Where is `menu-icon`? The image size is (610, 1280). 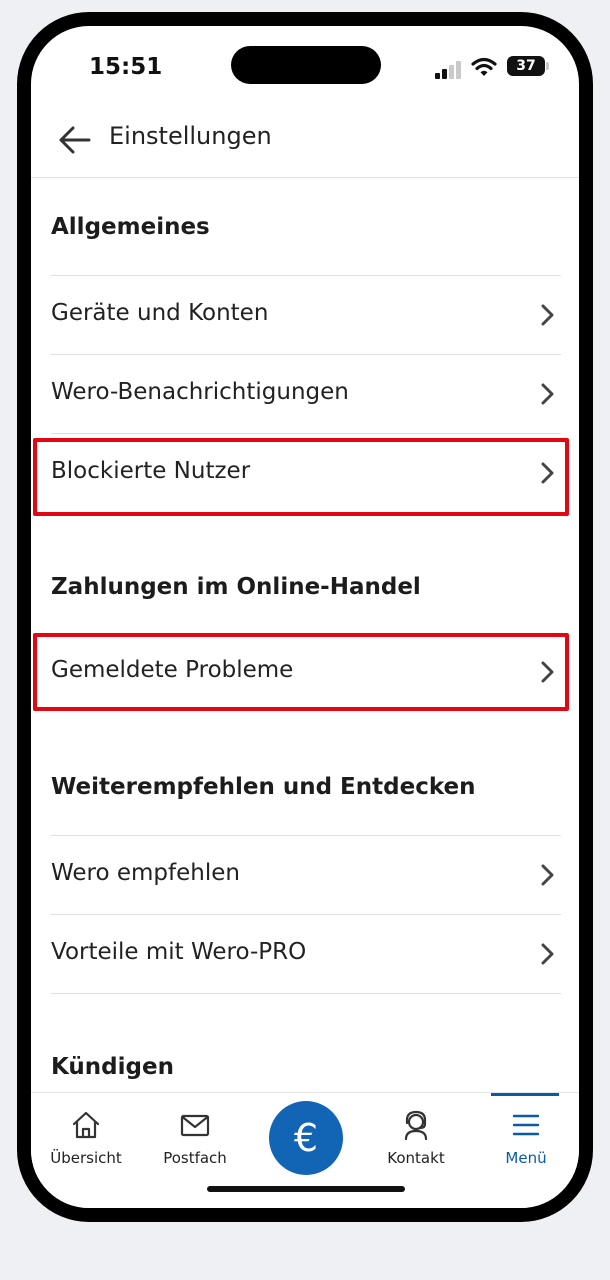 menu-icon is located at coordinates (526, 1125).